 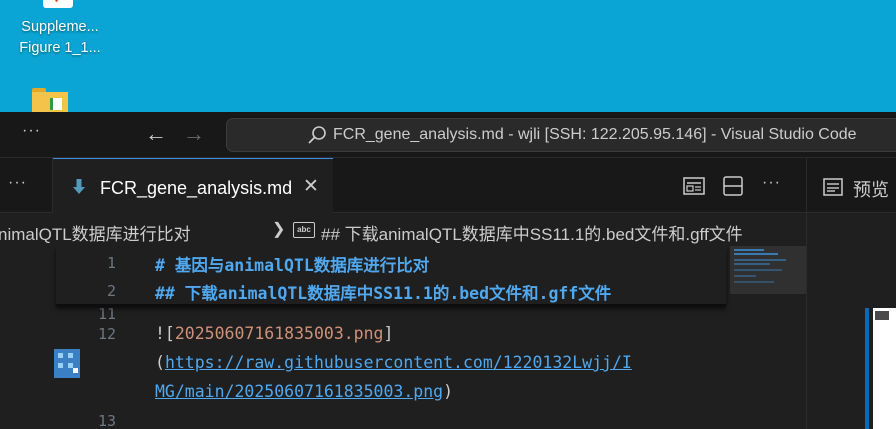 I want to click on line-number: 12, so click(x=106, y=334).